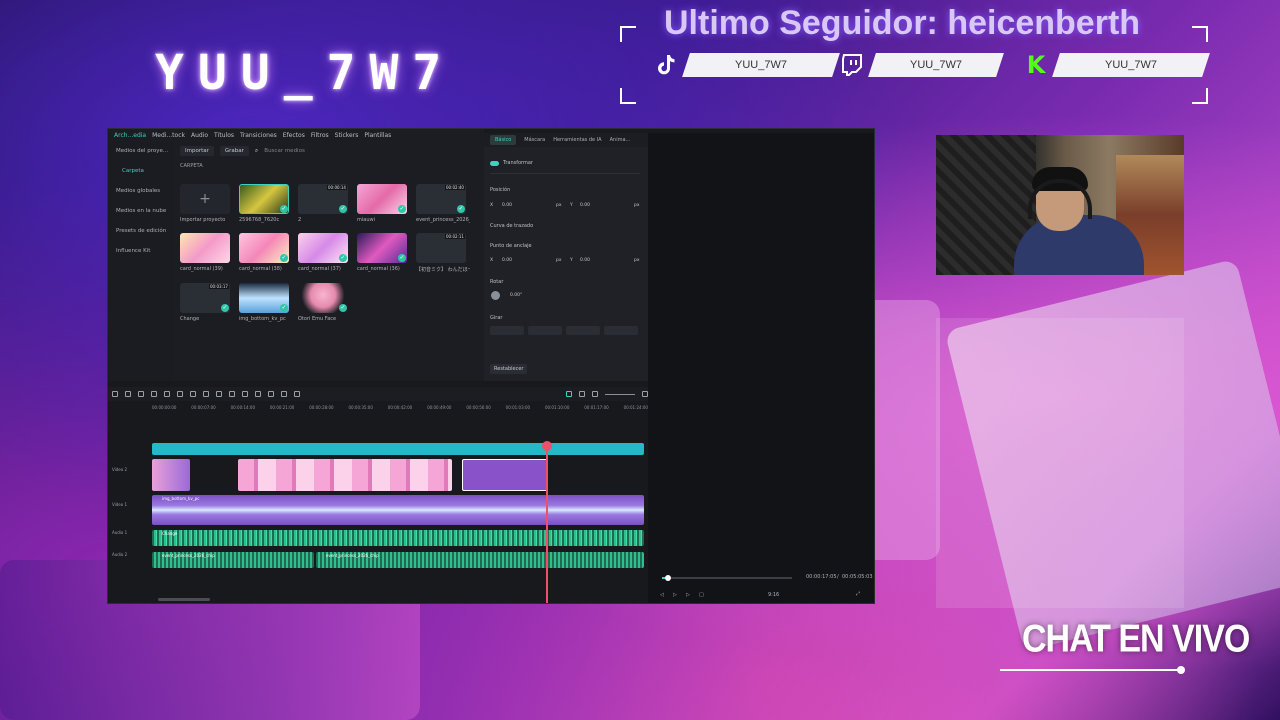  What do you see at coordinates (595, 394) in the screenshot?
I see `zoom-out-icon` at bounding box center [595, 394].